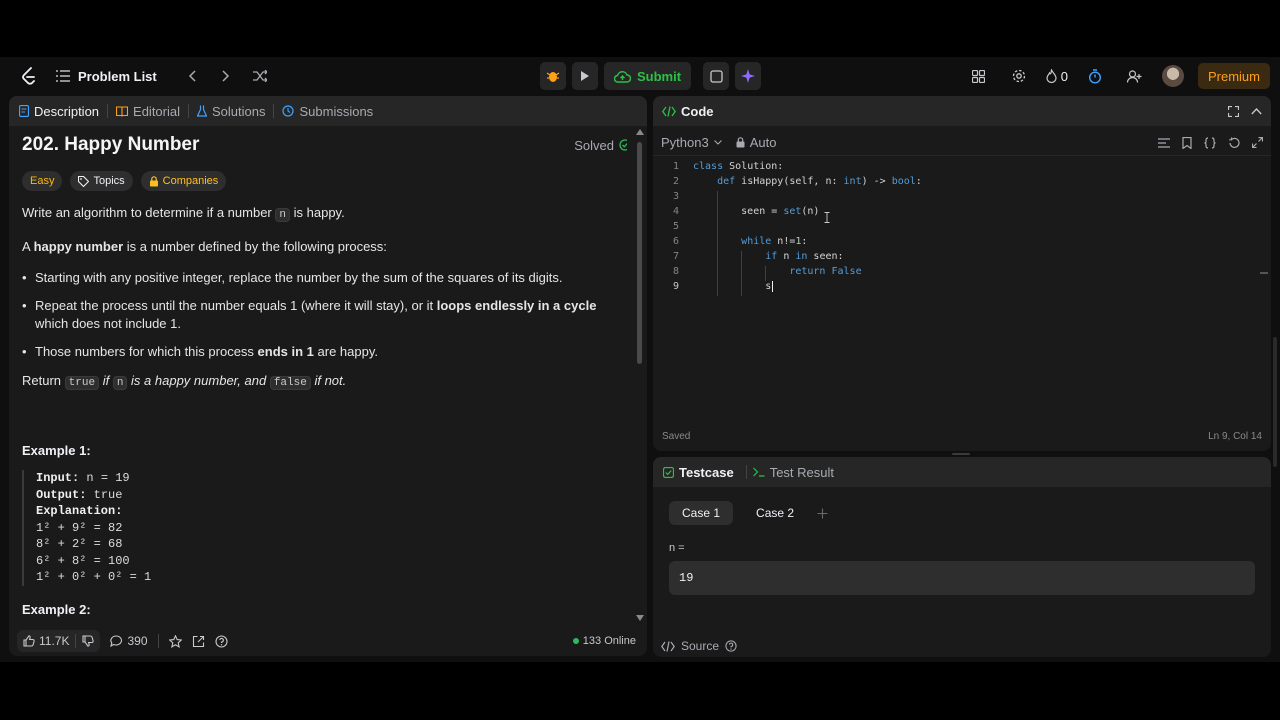 The width and height of the screenshot is (1280, 720). What do you see at coordinates (668, 472) in the screenshot?
I see `checkbox-icon` at bounding box center [668, 472].